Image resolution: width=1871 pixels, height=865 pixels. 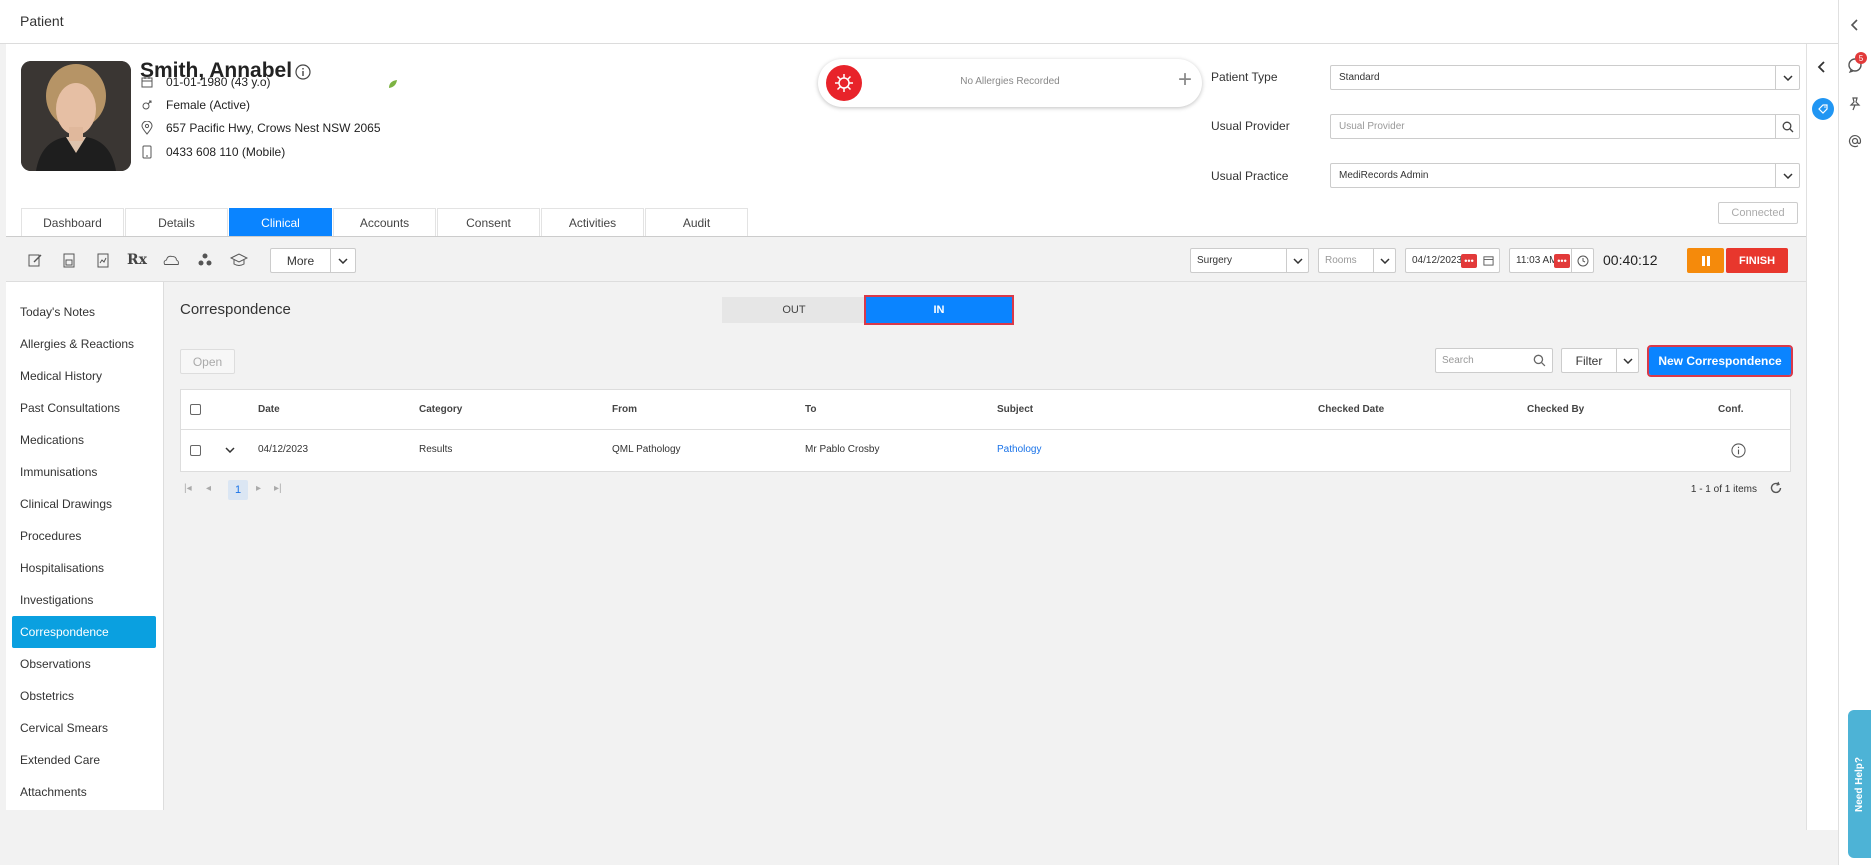 What do you see at coordinates (1010, 83) in the screenshot?
I see `allergies-panel: No Allergies Recorded +` at bounding box center [1010, 83].